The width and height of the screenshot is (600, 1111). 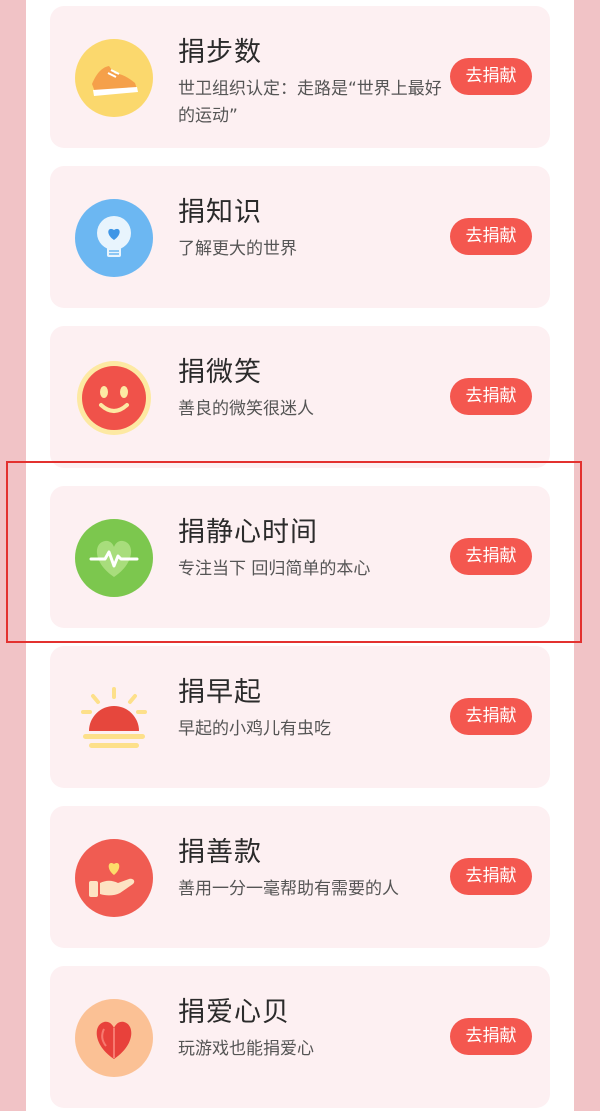 I want to click on sunrise-icon, so click(x=114, y=718).